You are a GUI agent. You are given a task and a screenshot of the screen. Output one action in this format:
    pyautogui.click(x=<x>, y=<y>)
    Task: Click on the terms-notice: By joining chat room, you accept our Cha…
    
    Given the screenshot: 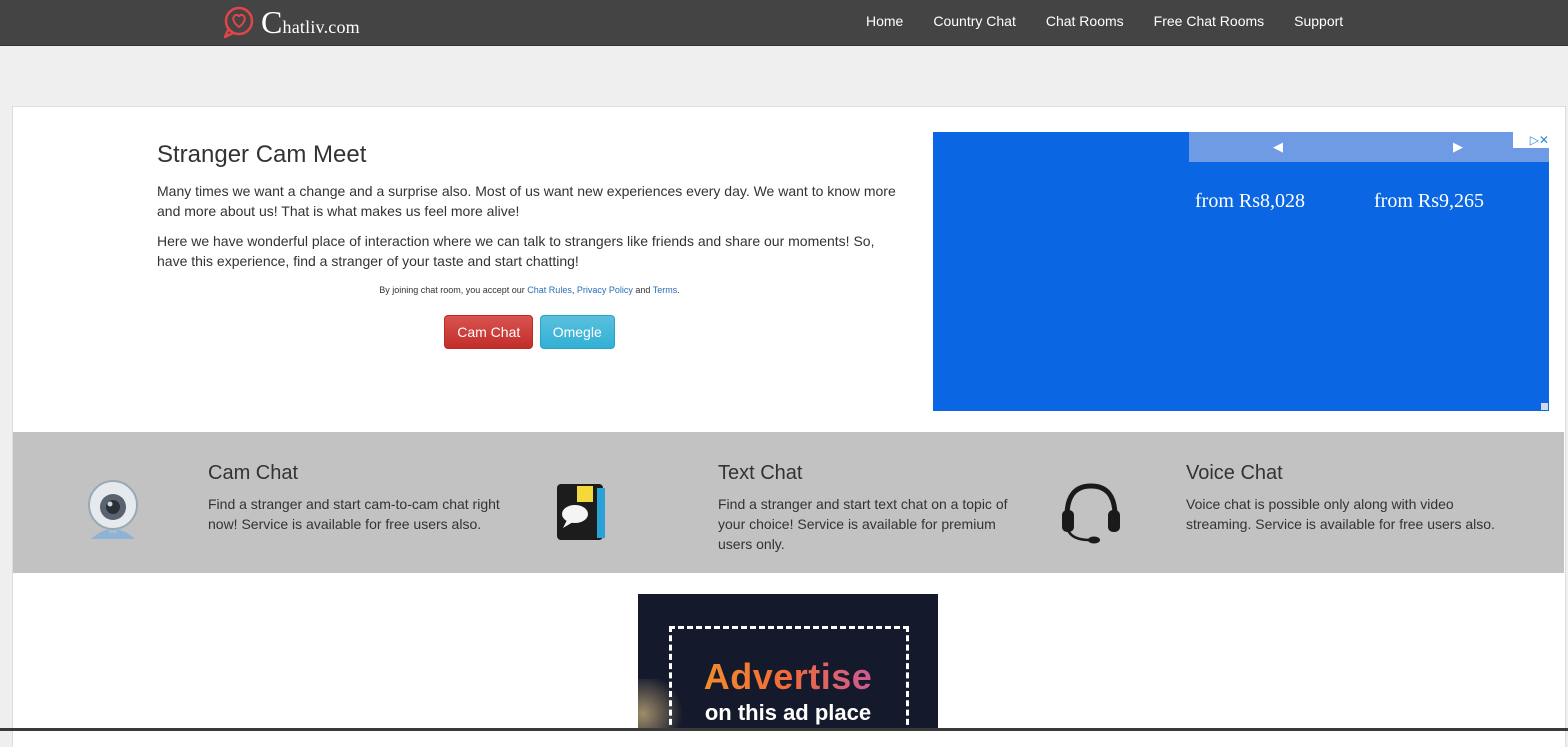 What is the action you would take?
    pyautogui.click(x=529, y=290)
    